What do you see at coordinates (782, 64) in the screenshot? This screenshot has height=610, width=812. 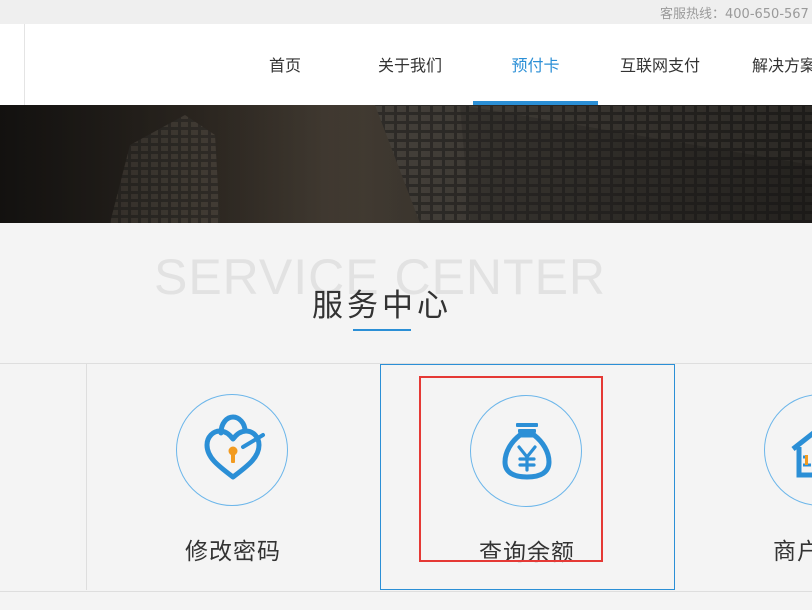 I see `nav-item-solutions: 解决方案` at bounding box center [782, 64].